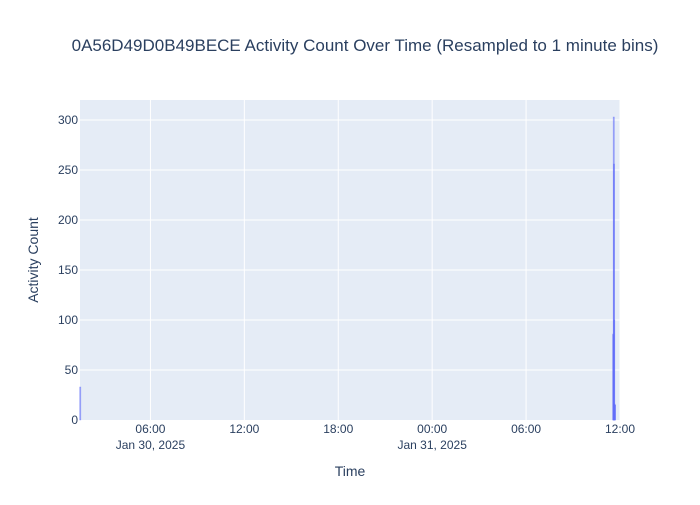  Describe the element at coordinates (72, 370) in the screenshot. I see `y-tick-label: 50` at that location.